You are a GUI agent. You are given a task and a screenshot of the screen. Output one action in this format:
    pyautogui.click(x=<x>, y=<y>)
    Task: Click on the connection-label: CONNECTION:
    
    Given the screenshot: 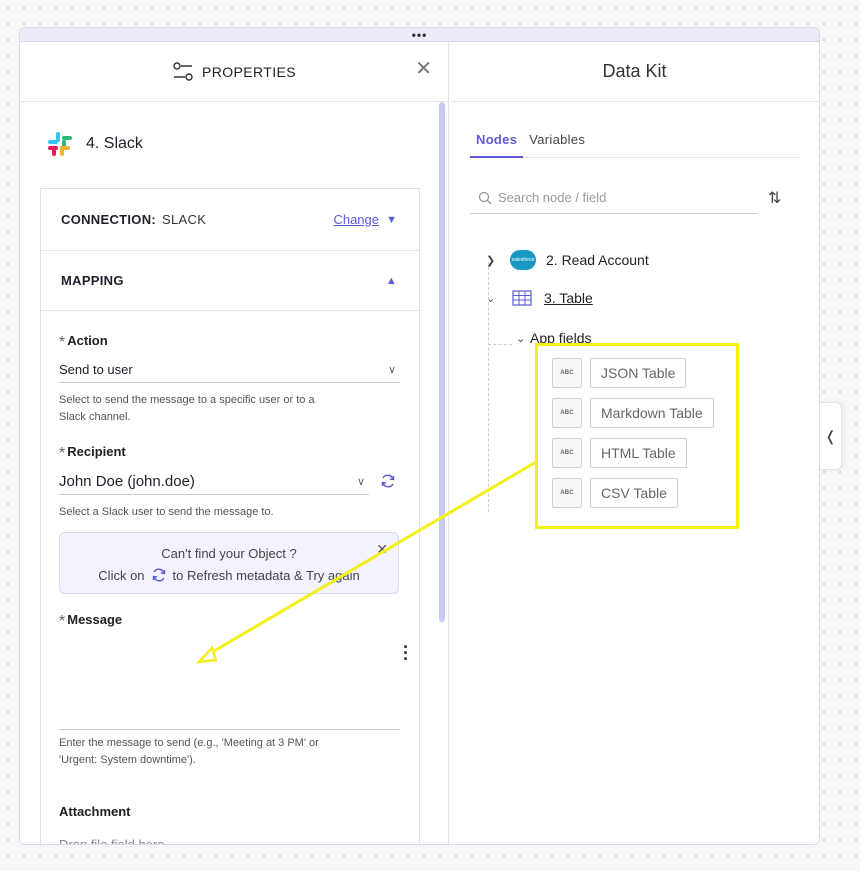 What is the action you would take?
    pyautogui.click(x=109, y=219)
    